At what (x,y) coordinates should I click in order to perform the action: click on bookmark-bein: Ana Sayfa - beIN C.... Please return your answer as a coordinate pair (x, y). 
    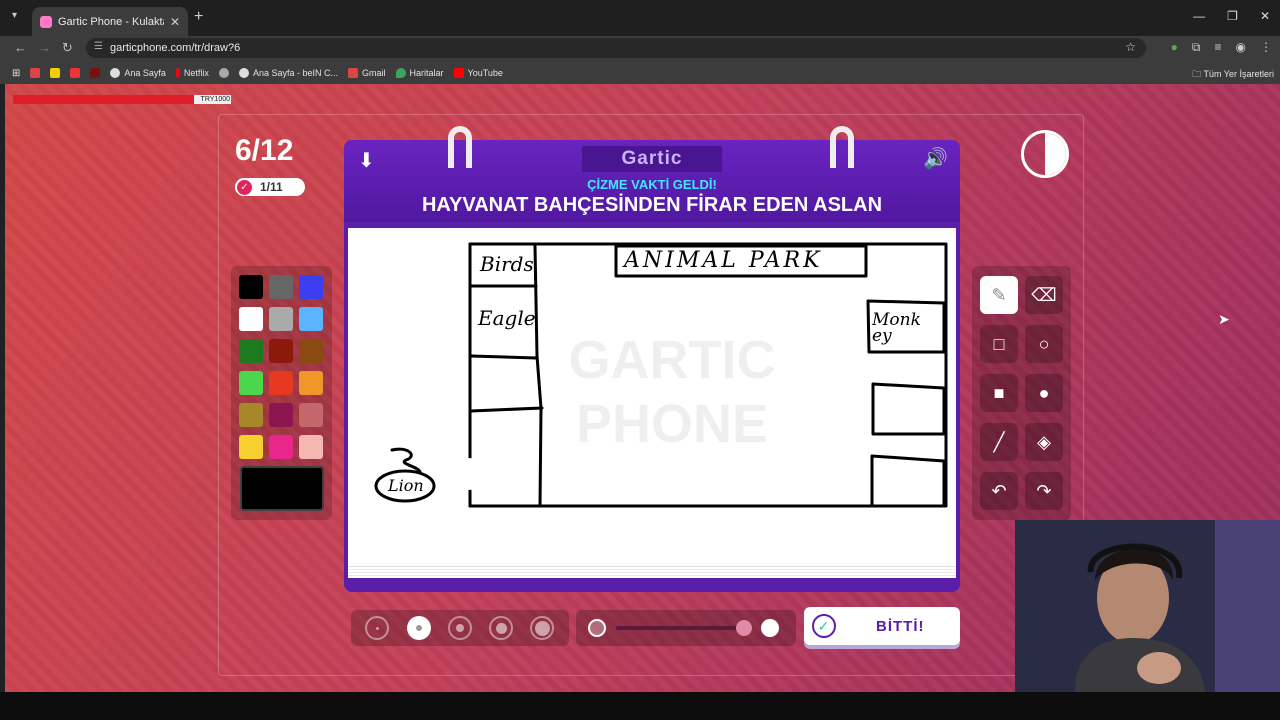
    Looking at the image, I should click on (288, 73).